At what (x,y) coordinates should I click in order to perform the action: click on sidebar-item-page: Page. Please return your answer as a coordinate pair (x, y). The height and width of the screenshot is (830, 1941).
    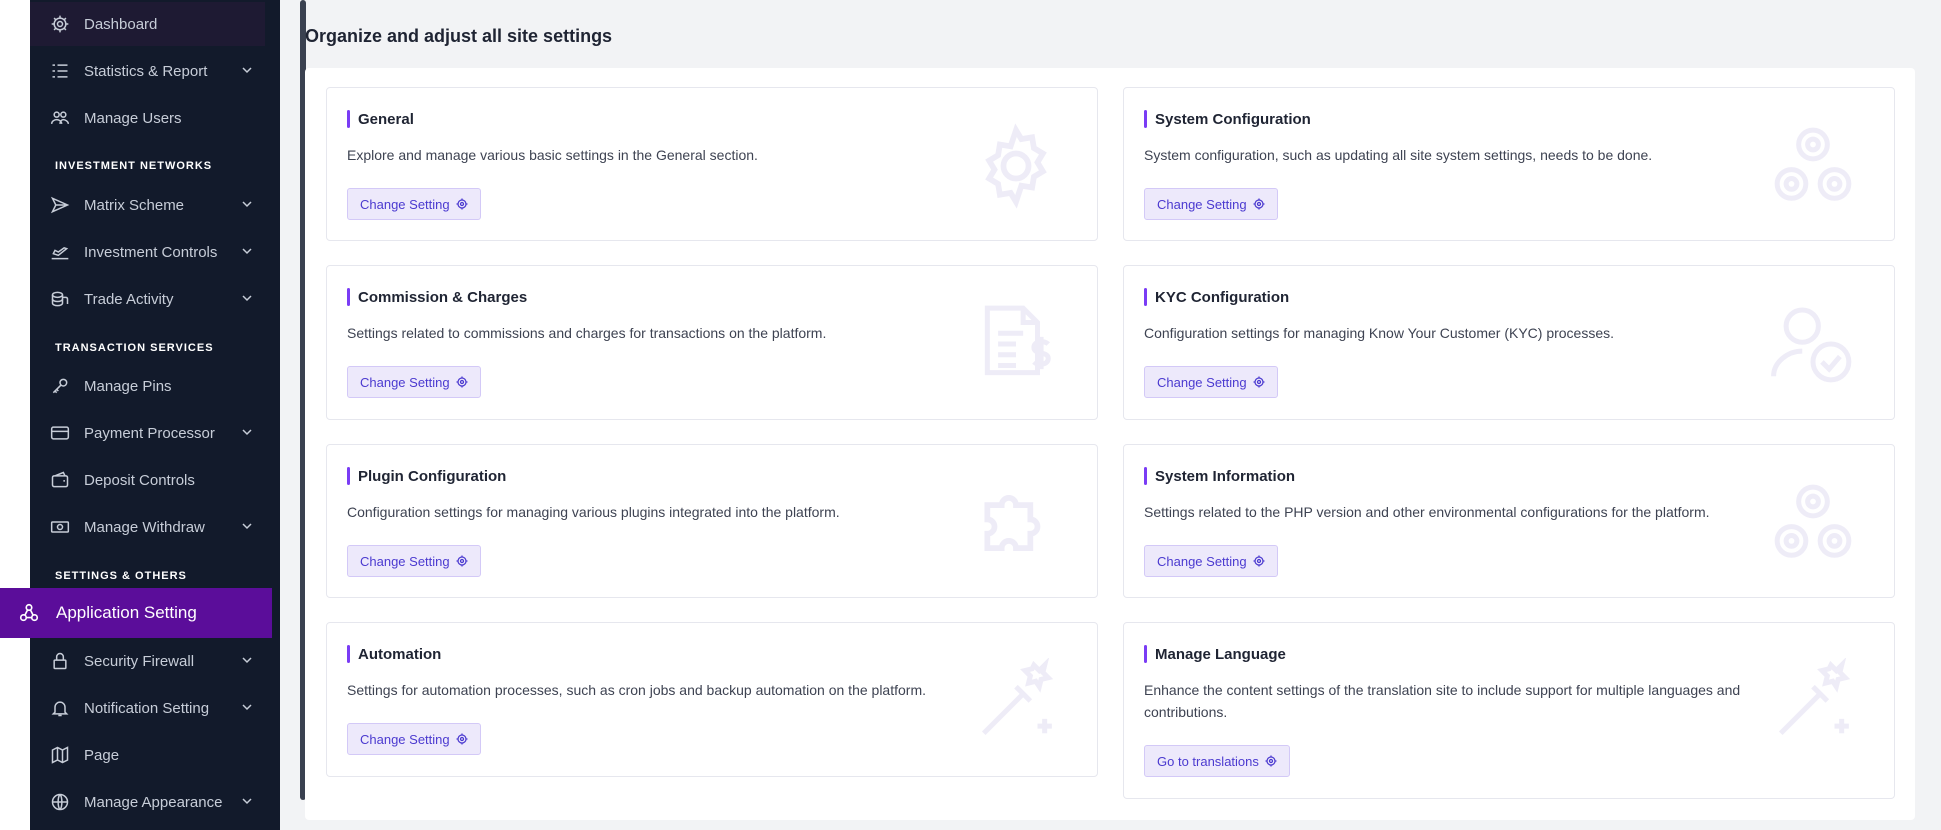
    Looking at the image, I should click on (147, 755).